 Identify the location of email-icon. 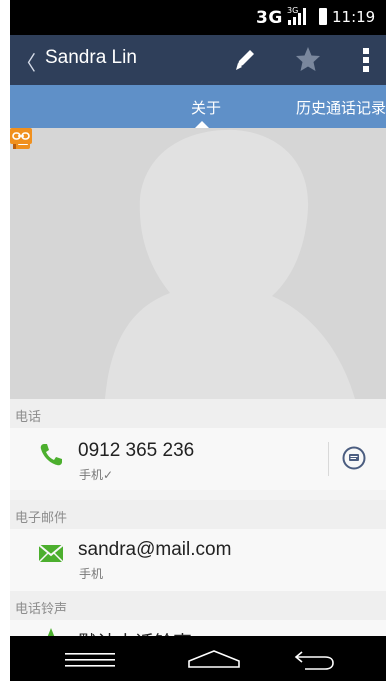
(51, 553).